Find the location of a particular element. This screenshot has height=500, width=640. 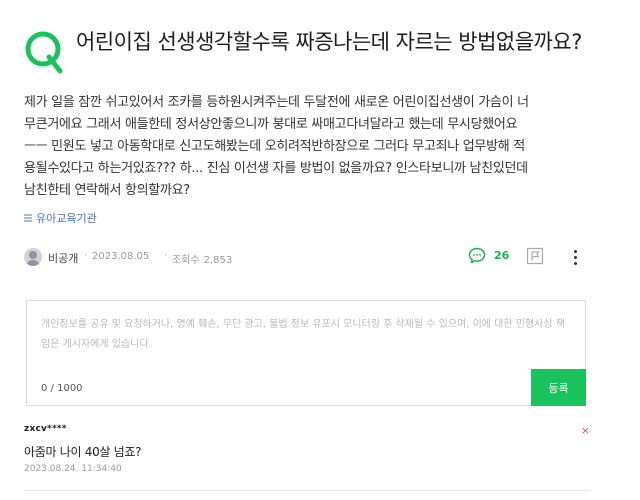

reply-text: 아줌마 나이 40살 넘죠? is located at coordinates (83, 452).